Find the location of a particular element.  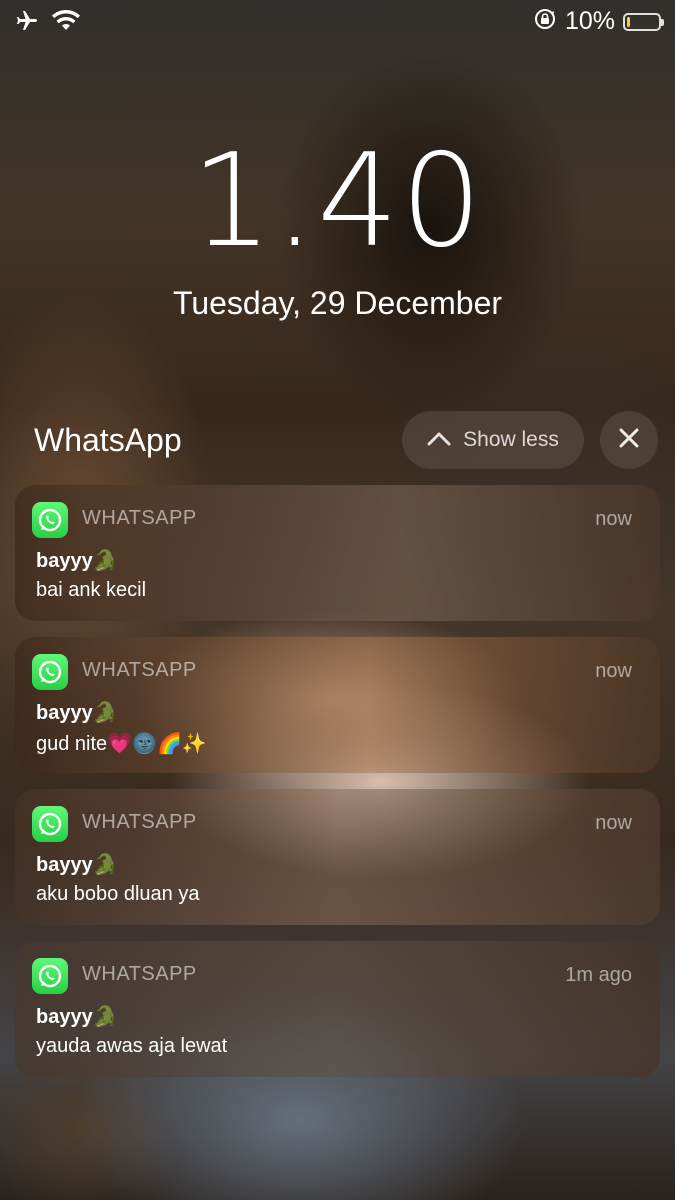

close-icon is located at coordinates (629, 440).